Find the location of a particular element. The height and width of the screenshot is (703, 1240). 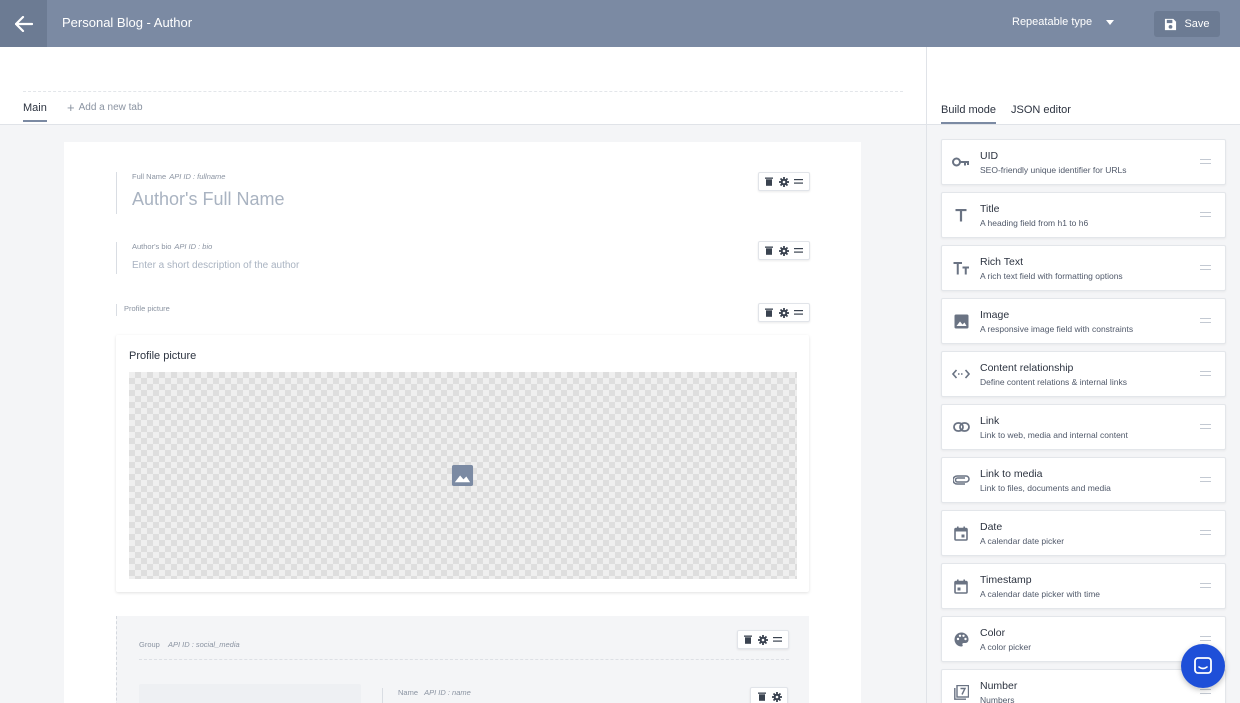

chevron-down-icon is located at coordinates (1110, 22).